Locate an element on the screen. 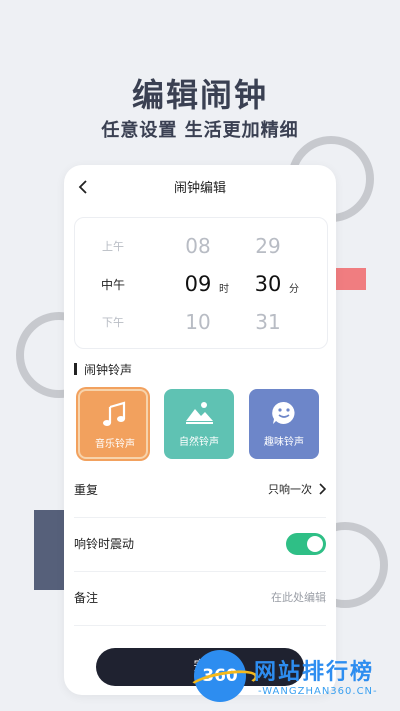 Image resolution: width=400 pixels, height=711 pixels. minute-option-selected: 30 is located at coordinates (268, 284).